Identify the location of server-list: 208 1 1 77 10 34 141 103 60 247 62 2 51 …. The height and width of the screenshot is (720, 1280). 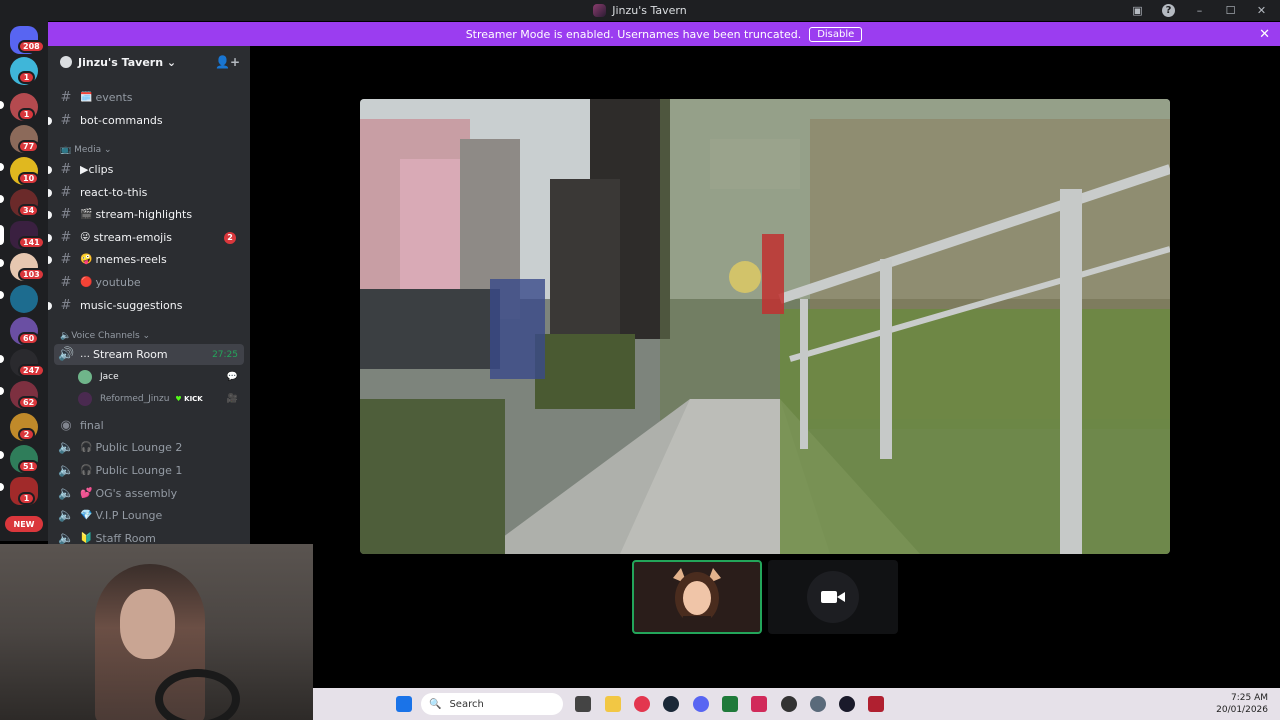
(24, 281).